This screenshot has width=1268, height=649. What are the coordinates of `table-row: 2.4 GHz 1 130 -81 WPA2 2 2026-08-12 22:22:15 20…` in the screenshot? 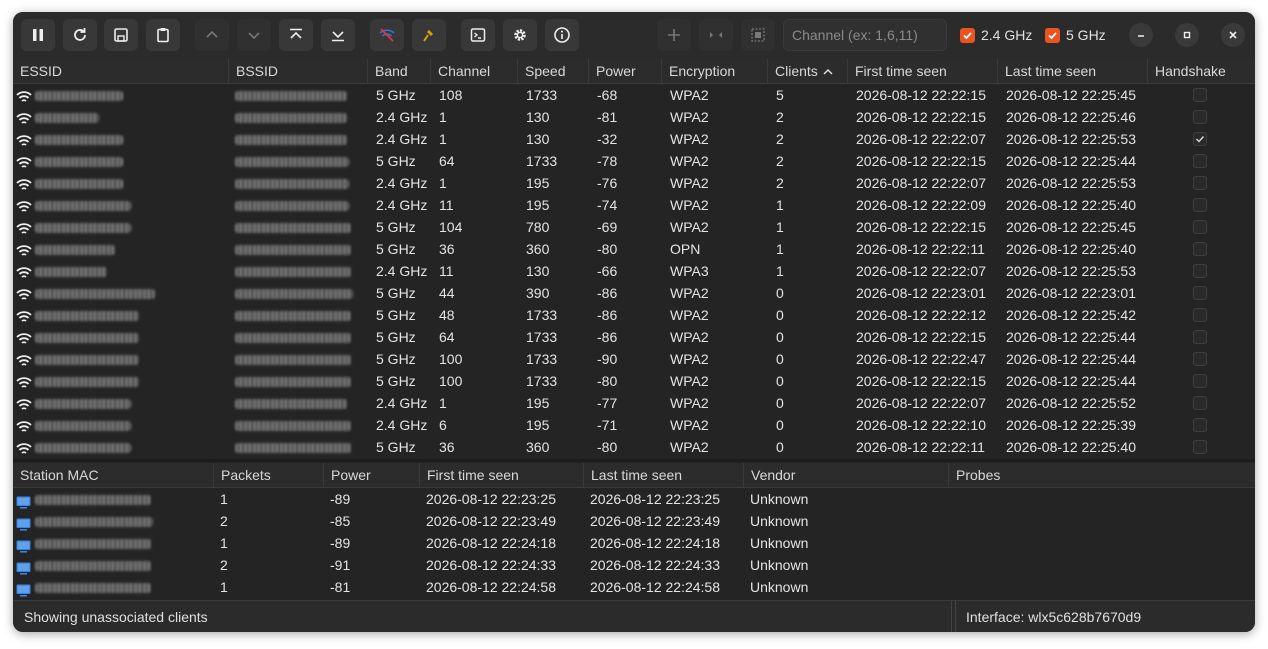 It's located at (634, 117).